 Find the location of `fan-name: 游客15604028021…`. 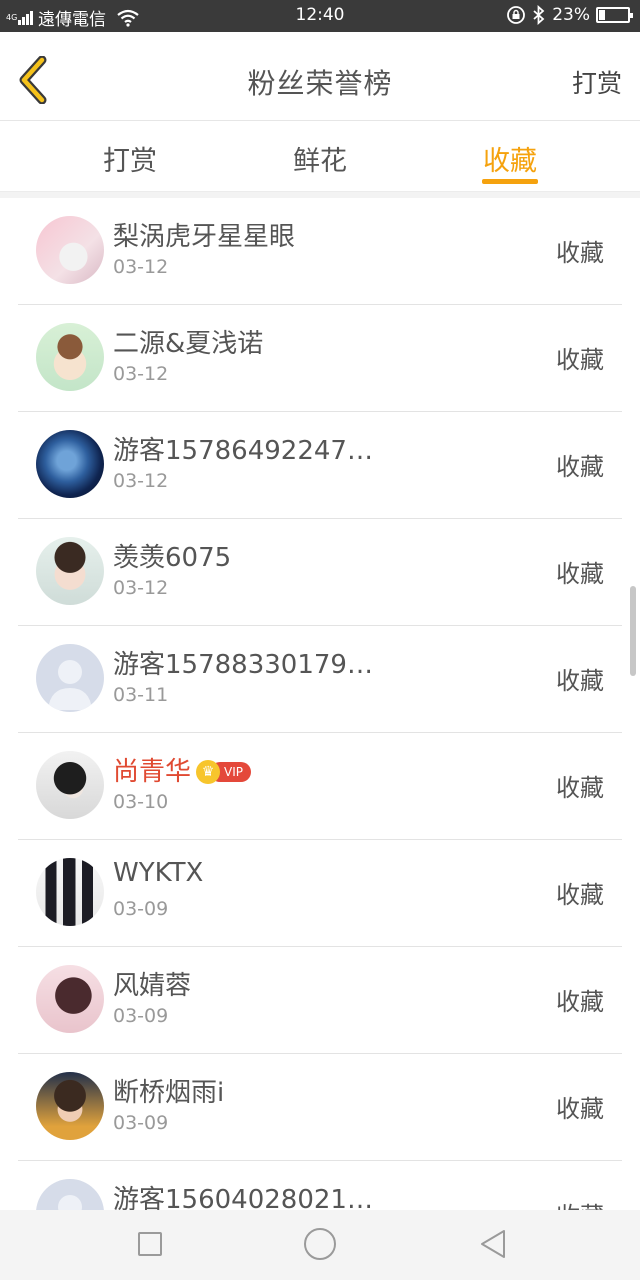

fan-name: 游客15604028021… is located at coordinates (243, 1197).